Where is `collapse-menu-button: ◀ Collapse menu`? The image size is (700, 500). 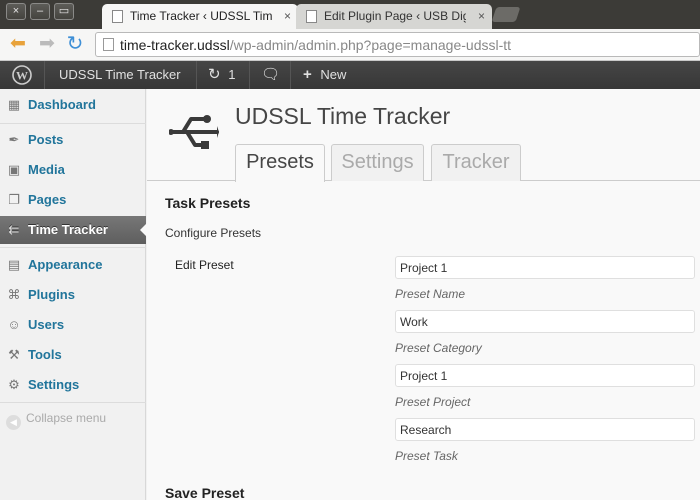 collapse-menu-button: ◀ Collapse menu is located at coordinates (56, 420).